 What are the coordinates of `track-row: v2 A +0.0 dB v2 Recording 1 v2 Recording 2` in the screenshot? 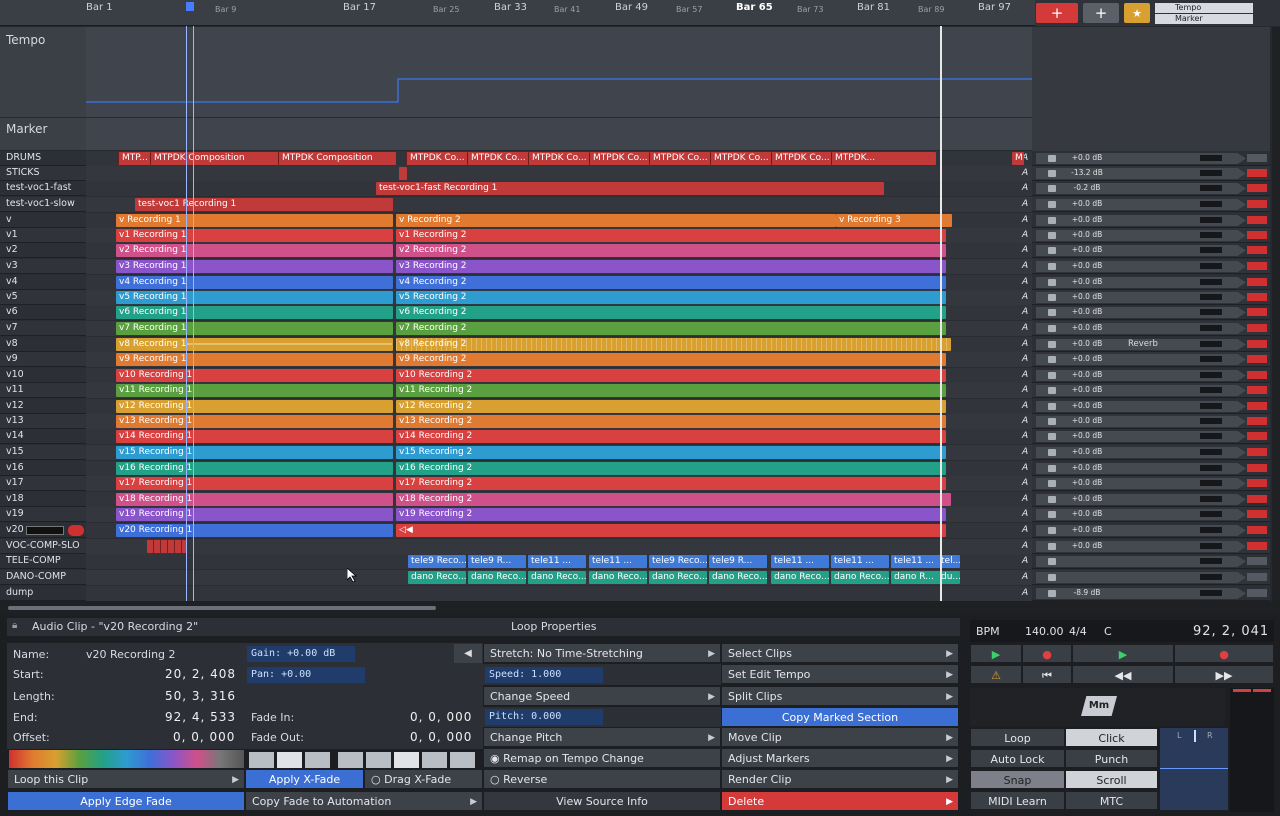 It's located at (635, 250).